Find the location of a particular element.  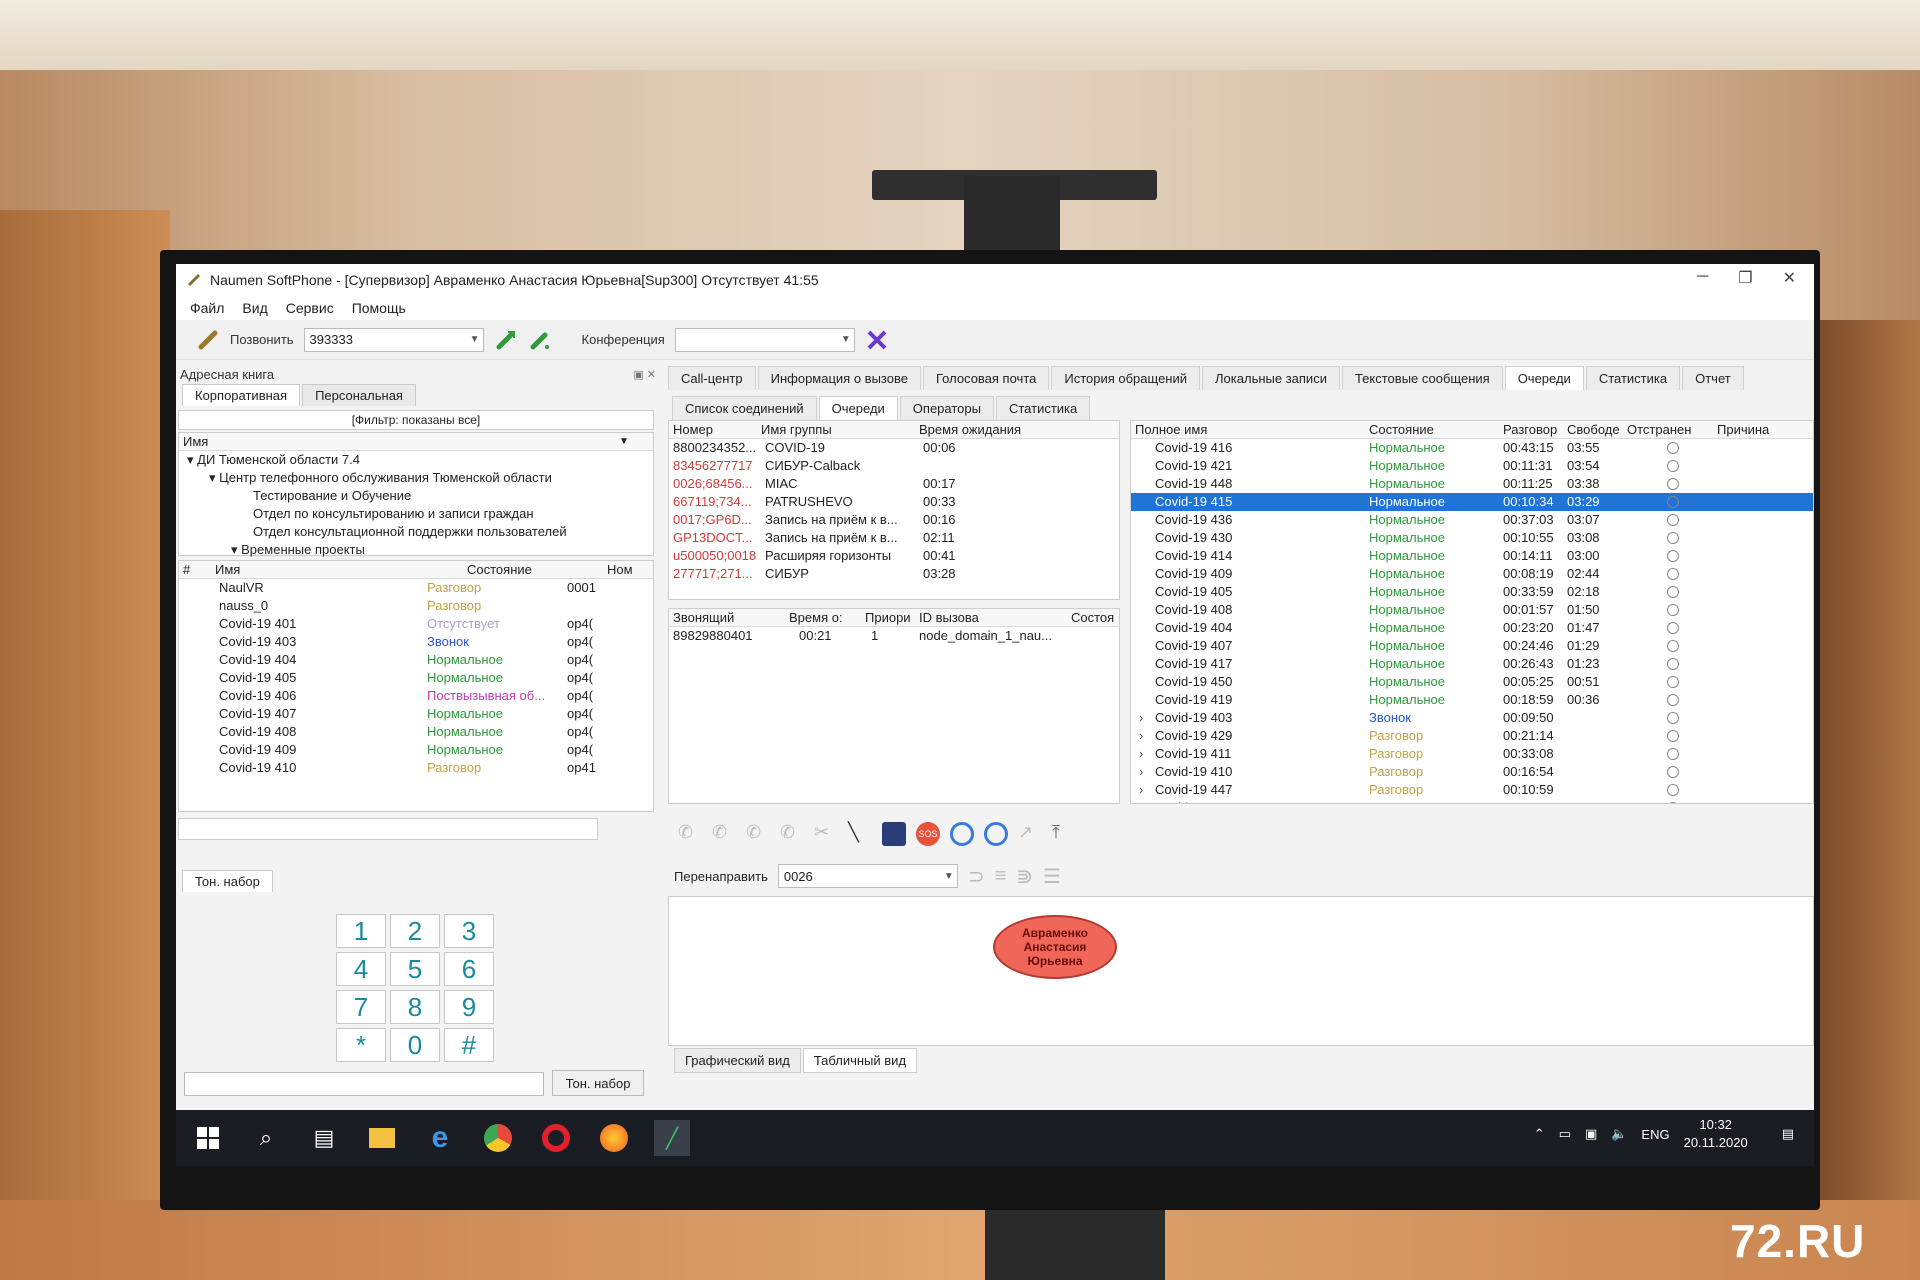

tone-dial-input is located at coordinates (364, 1084).